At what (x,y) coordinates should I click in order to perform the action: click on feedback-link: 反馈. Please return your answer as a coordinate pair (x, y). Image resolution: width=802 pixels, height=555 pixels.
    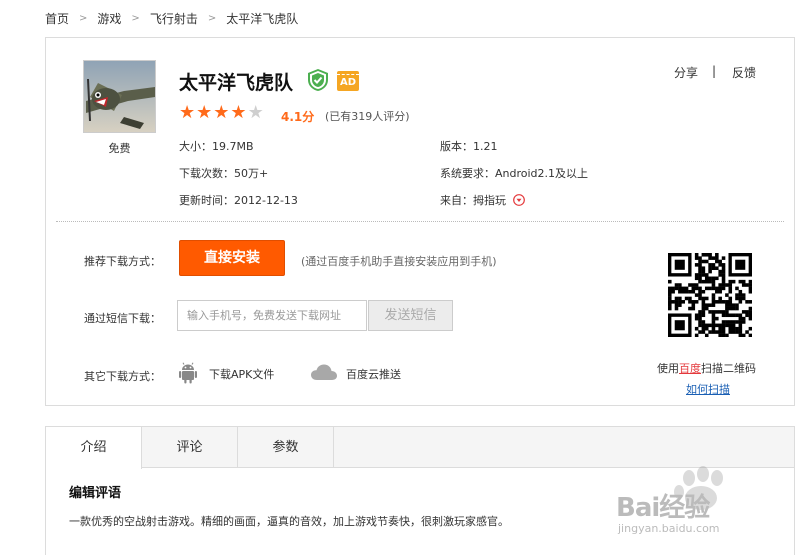
    Looking at the image, I should click on (744, 72).